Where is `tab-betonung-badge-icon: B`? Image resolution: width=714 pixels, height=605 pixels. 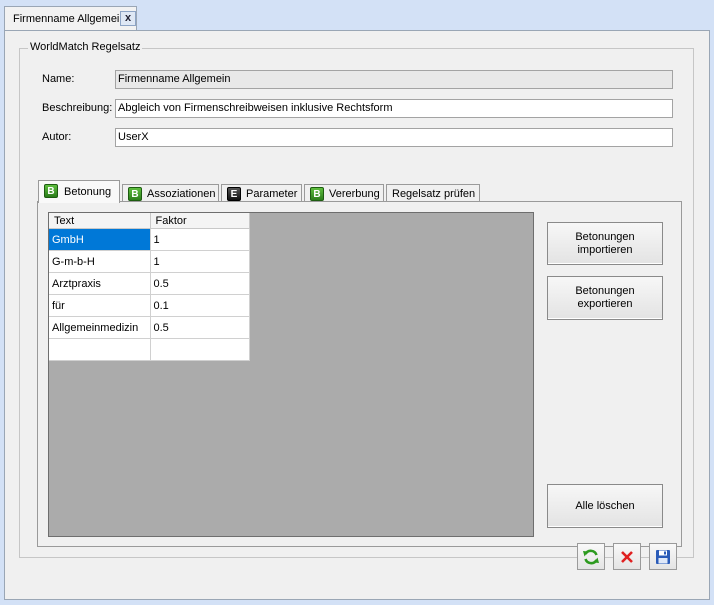
tab-betonung-badge-icon: B is located at coordinates (51, 191).